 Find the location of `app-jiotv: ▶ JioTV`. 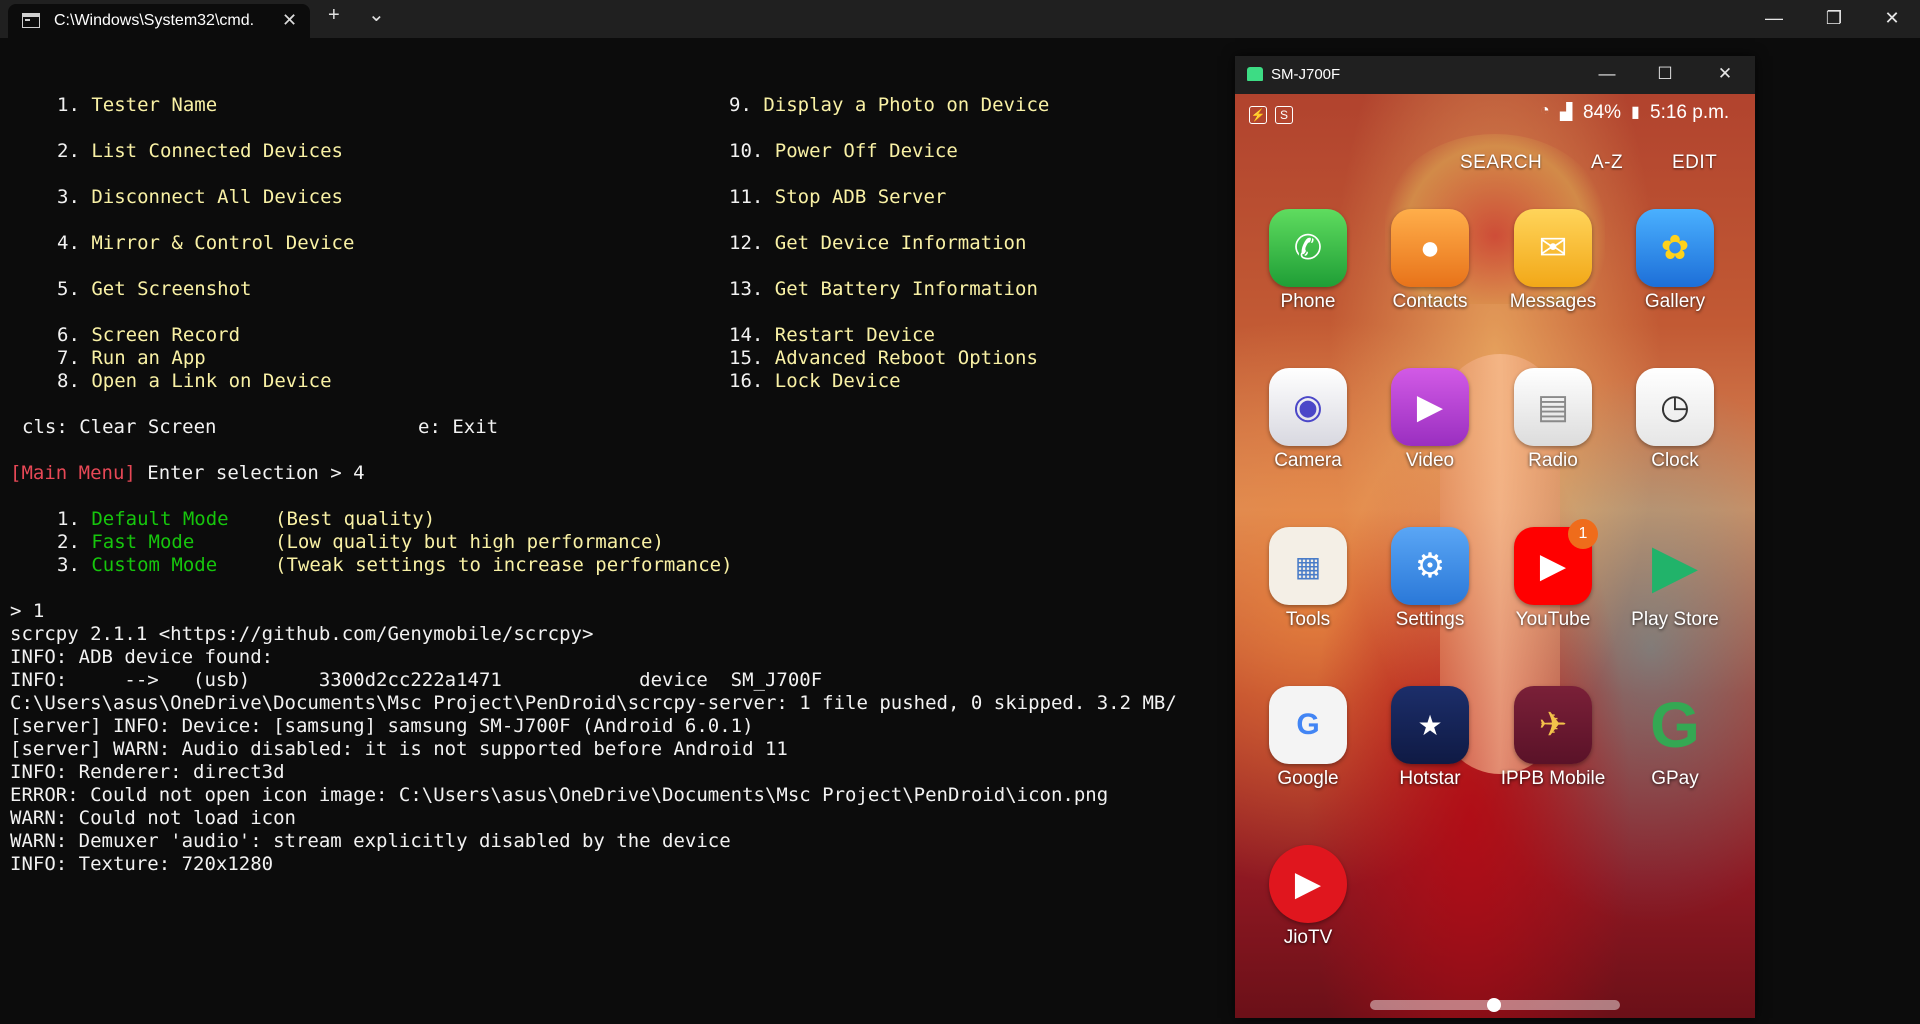

app-jiotv: ▶ JioTV is located at coordinates (1308, 905).